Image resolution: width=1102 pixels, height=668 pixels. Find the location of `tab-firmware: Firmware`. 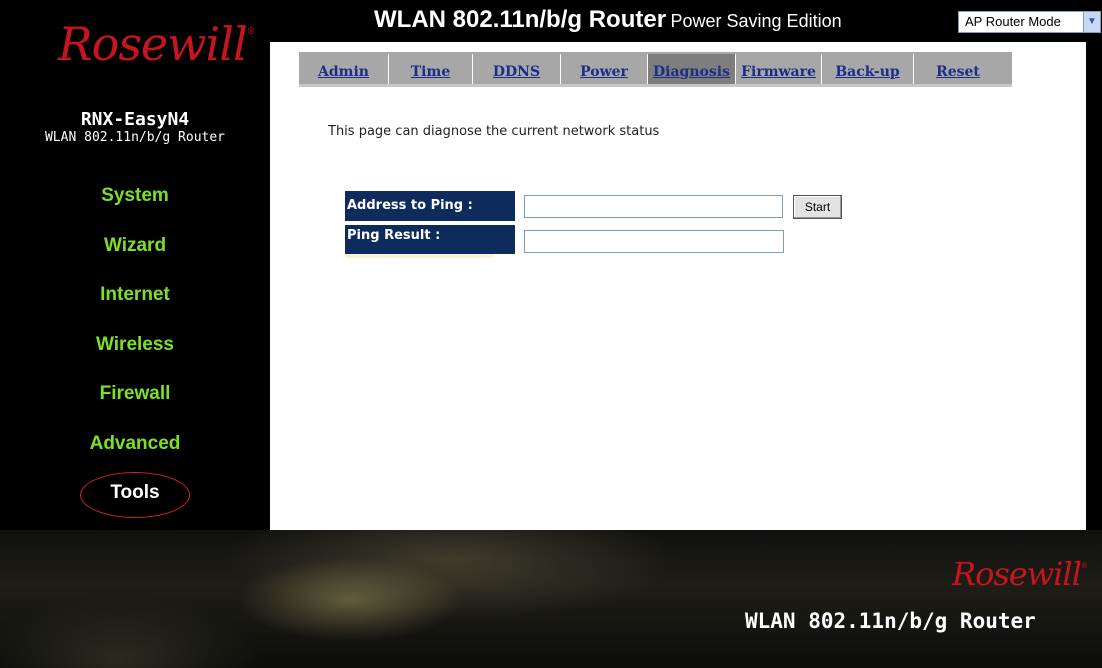

tab-firmware: Firmware is located at coordinates (779, 69).